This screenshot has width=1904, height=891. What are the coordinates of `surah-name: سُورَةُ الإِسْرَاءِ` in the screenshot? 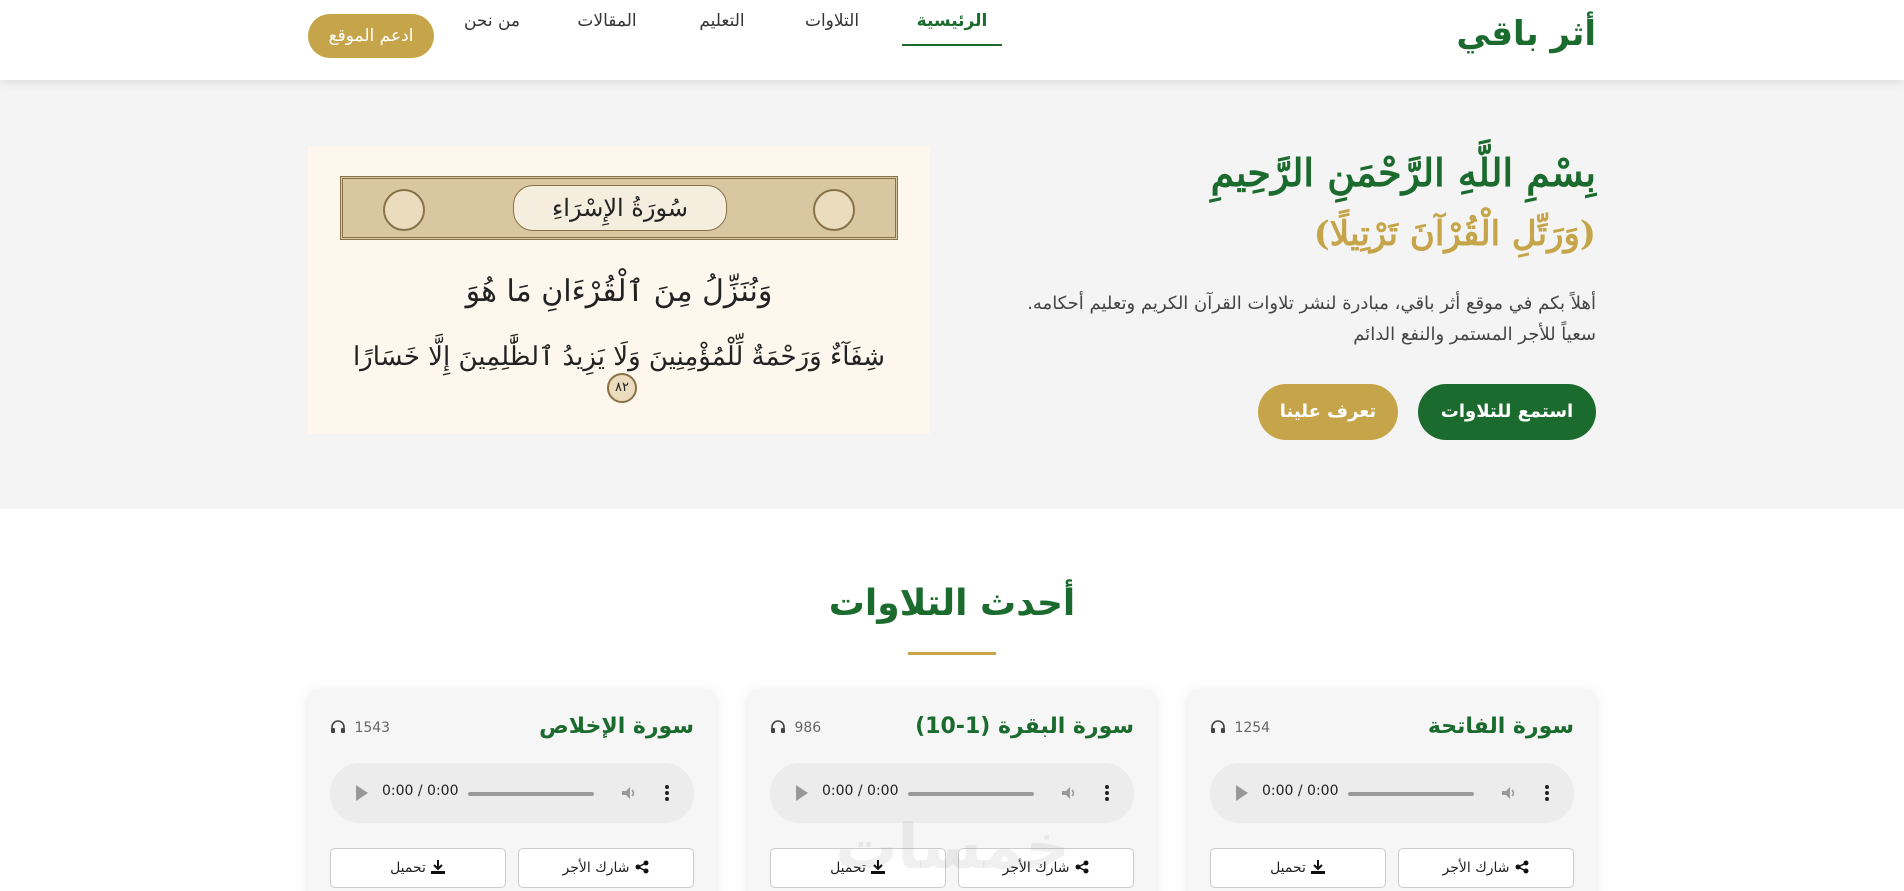 It's located at (620, 208).